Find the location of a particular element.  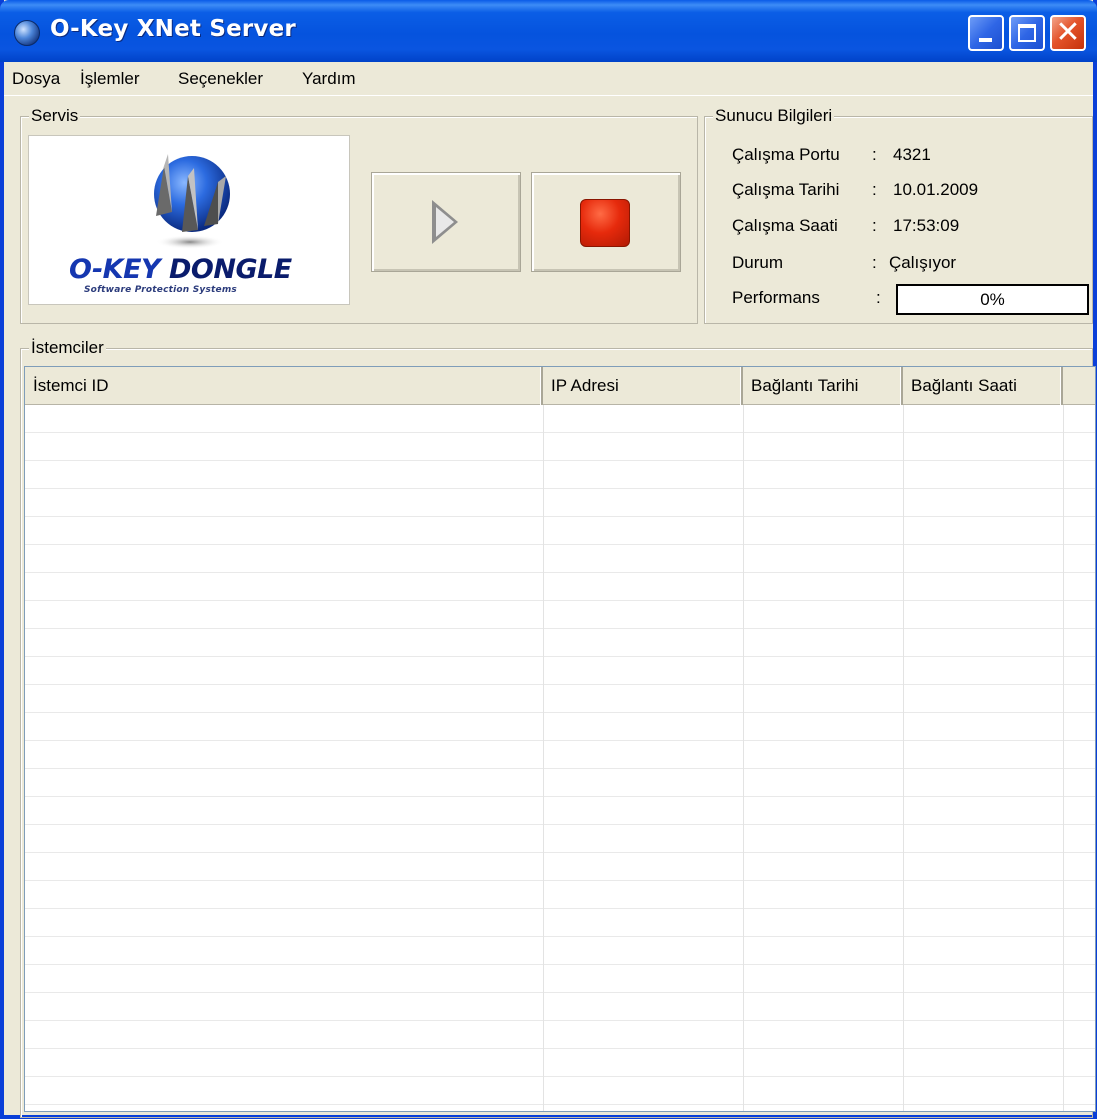

service-legend: Servis is located at coordinates (55, 116).